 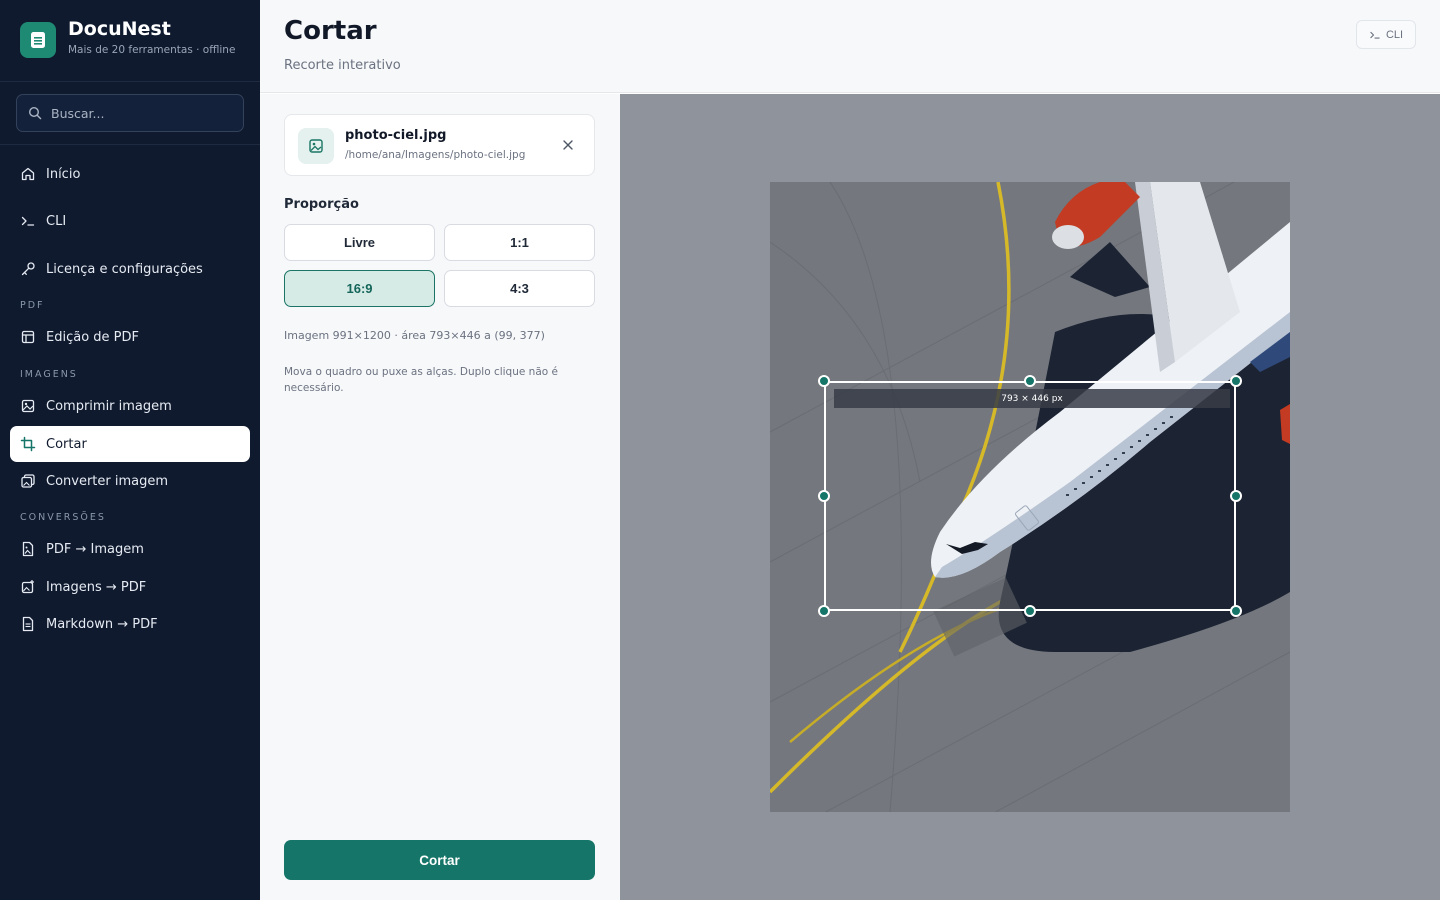 What do you see at coordinates (95, 549) in the screenshot?
I see `sidebar-item-label: PDF → Imagem` at bounding box center [95, 549].